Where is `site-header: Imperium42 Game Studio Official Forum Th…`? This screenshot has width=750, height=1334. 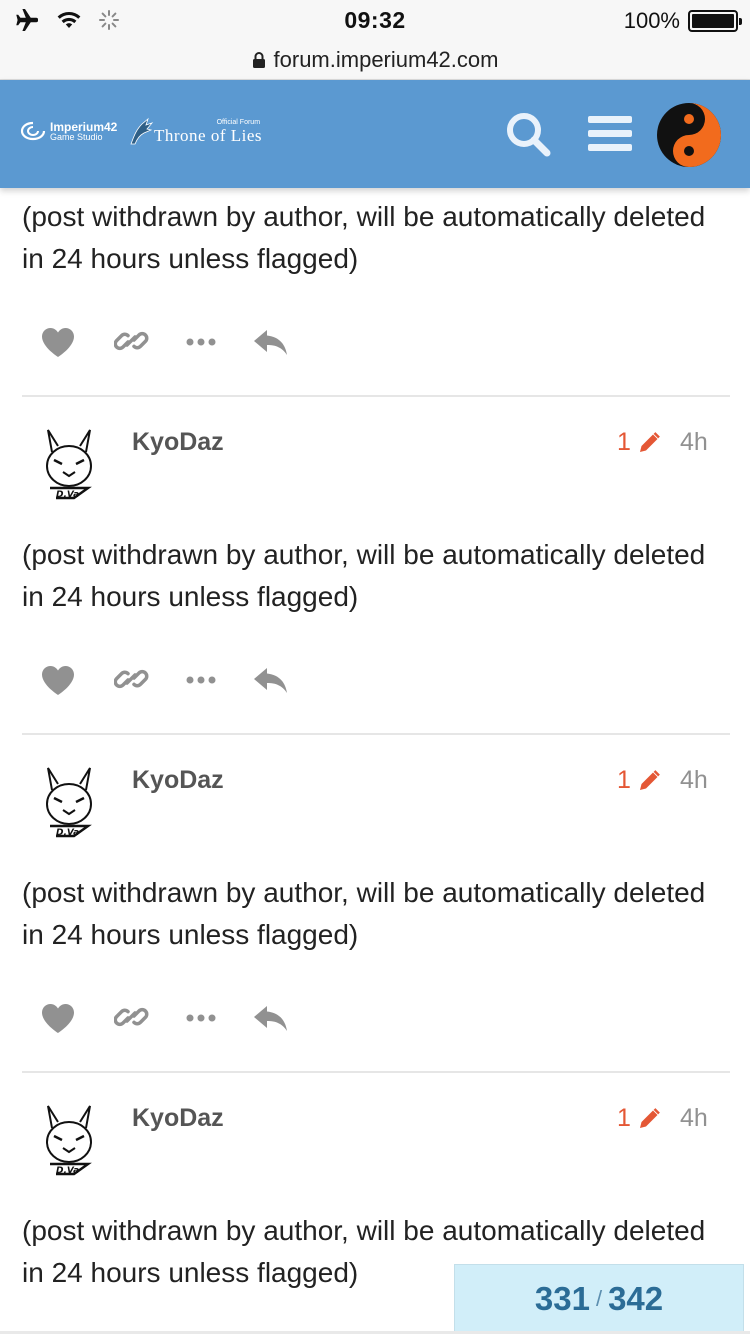 site-header: Imperium42 Game Studio Official Forum Th… is located at coordinates (375, 134).